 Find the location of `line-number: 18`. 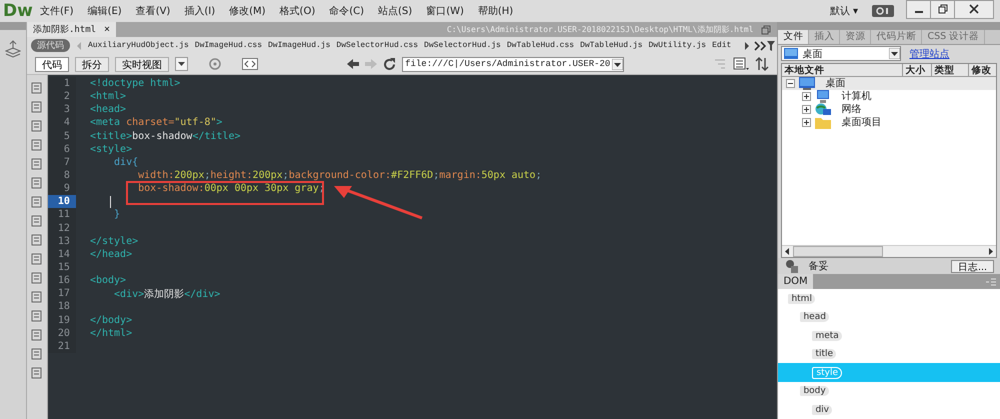

line-number: 18 is located at coordinates (62, 307).